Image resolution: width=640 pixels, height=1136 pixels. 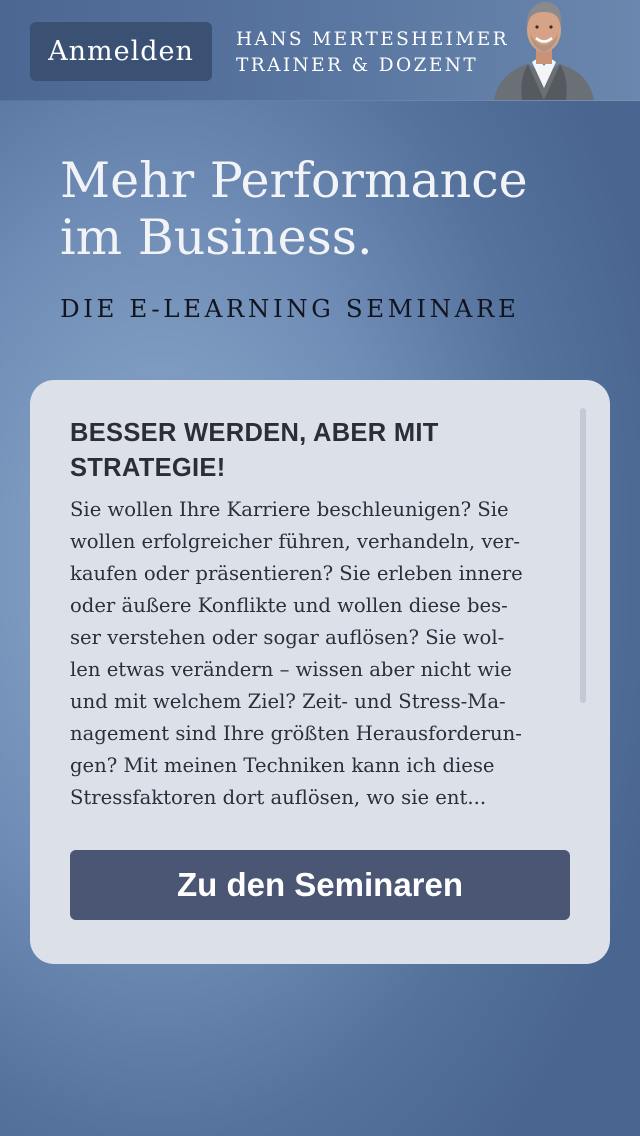 I want to click on body-line: gen? Mit meinen Techniken kann ich diese, so click(x=282, y=765).